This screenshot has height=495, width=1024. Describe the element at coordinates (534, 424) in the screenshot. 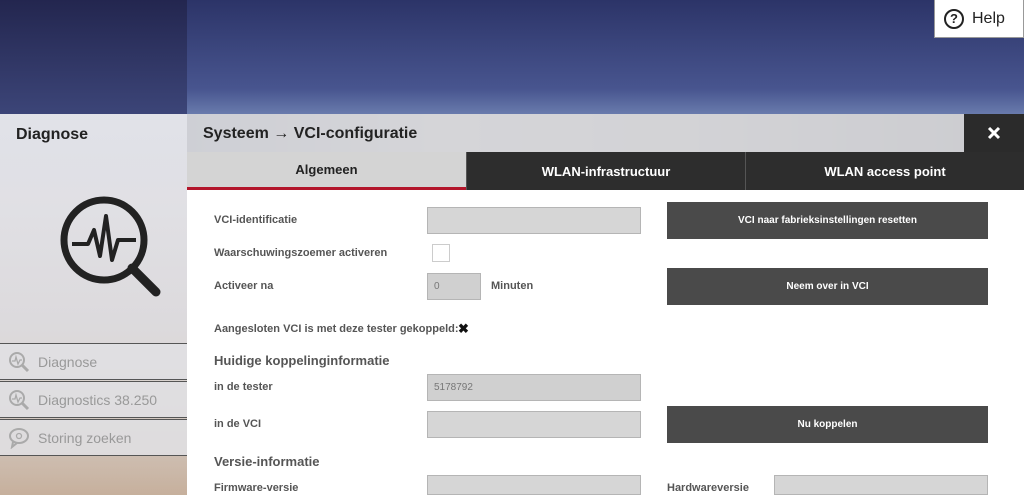

I see `in-vci-field` at that location.